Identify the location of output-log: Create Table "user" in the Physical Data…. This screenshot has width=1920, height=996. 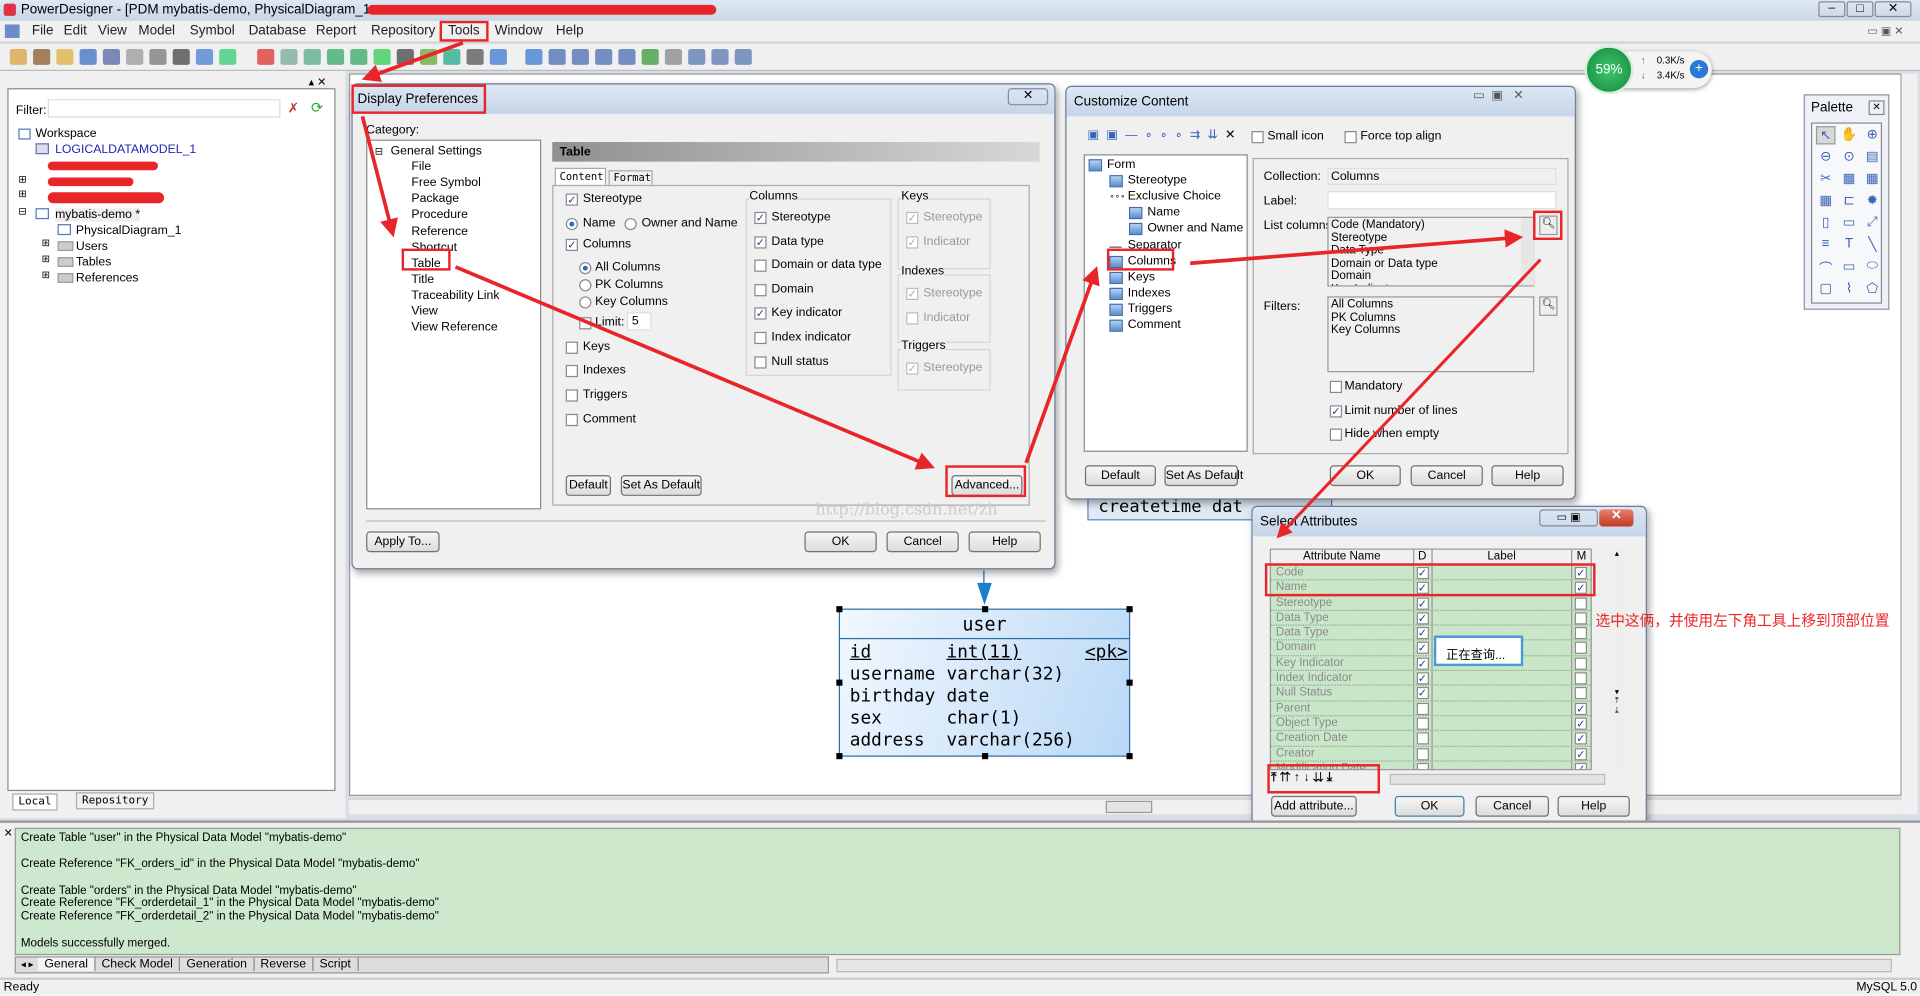
(957, 891).